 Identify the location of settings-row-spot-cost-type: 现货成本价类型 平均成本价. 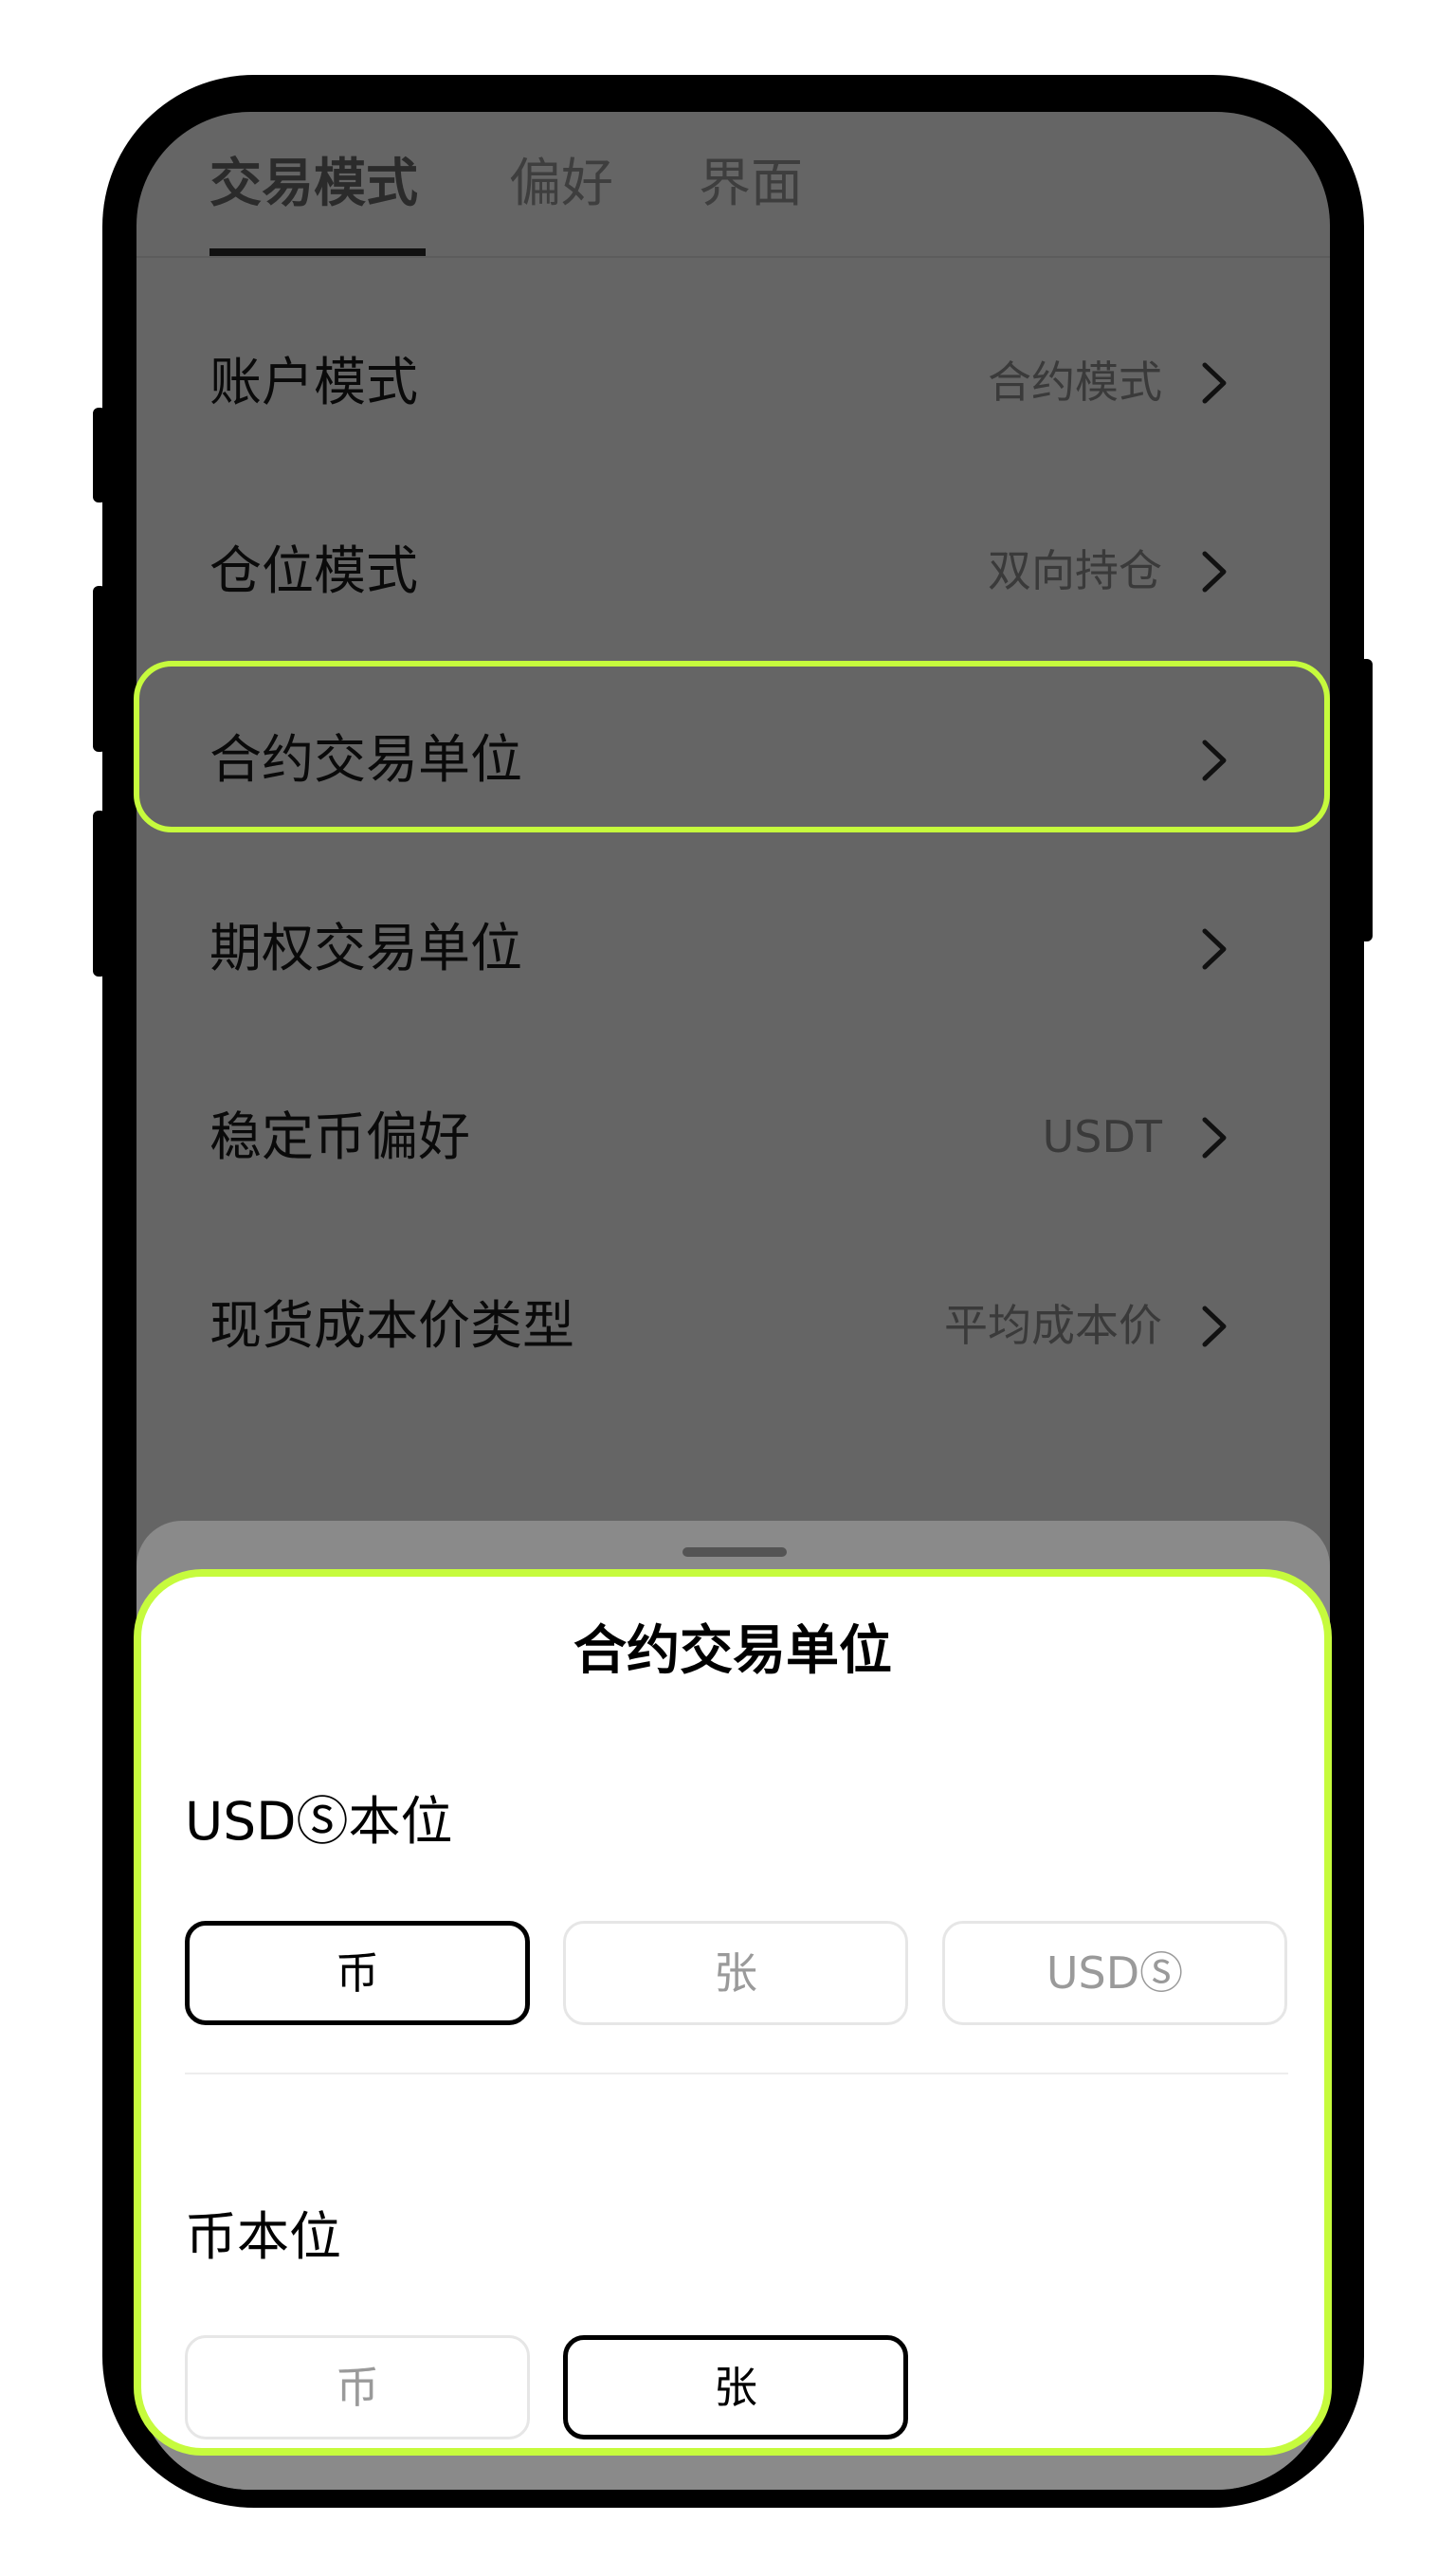
(733, 1325).